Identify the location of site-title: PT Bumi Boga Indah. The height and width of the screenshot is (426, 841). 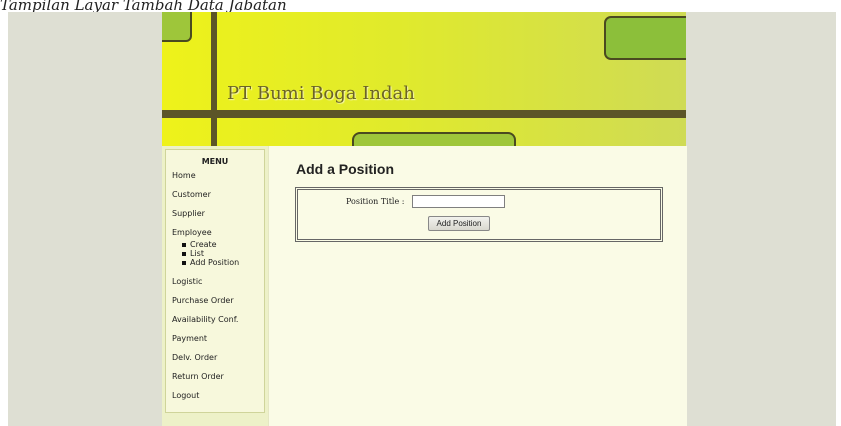
(321, 93).